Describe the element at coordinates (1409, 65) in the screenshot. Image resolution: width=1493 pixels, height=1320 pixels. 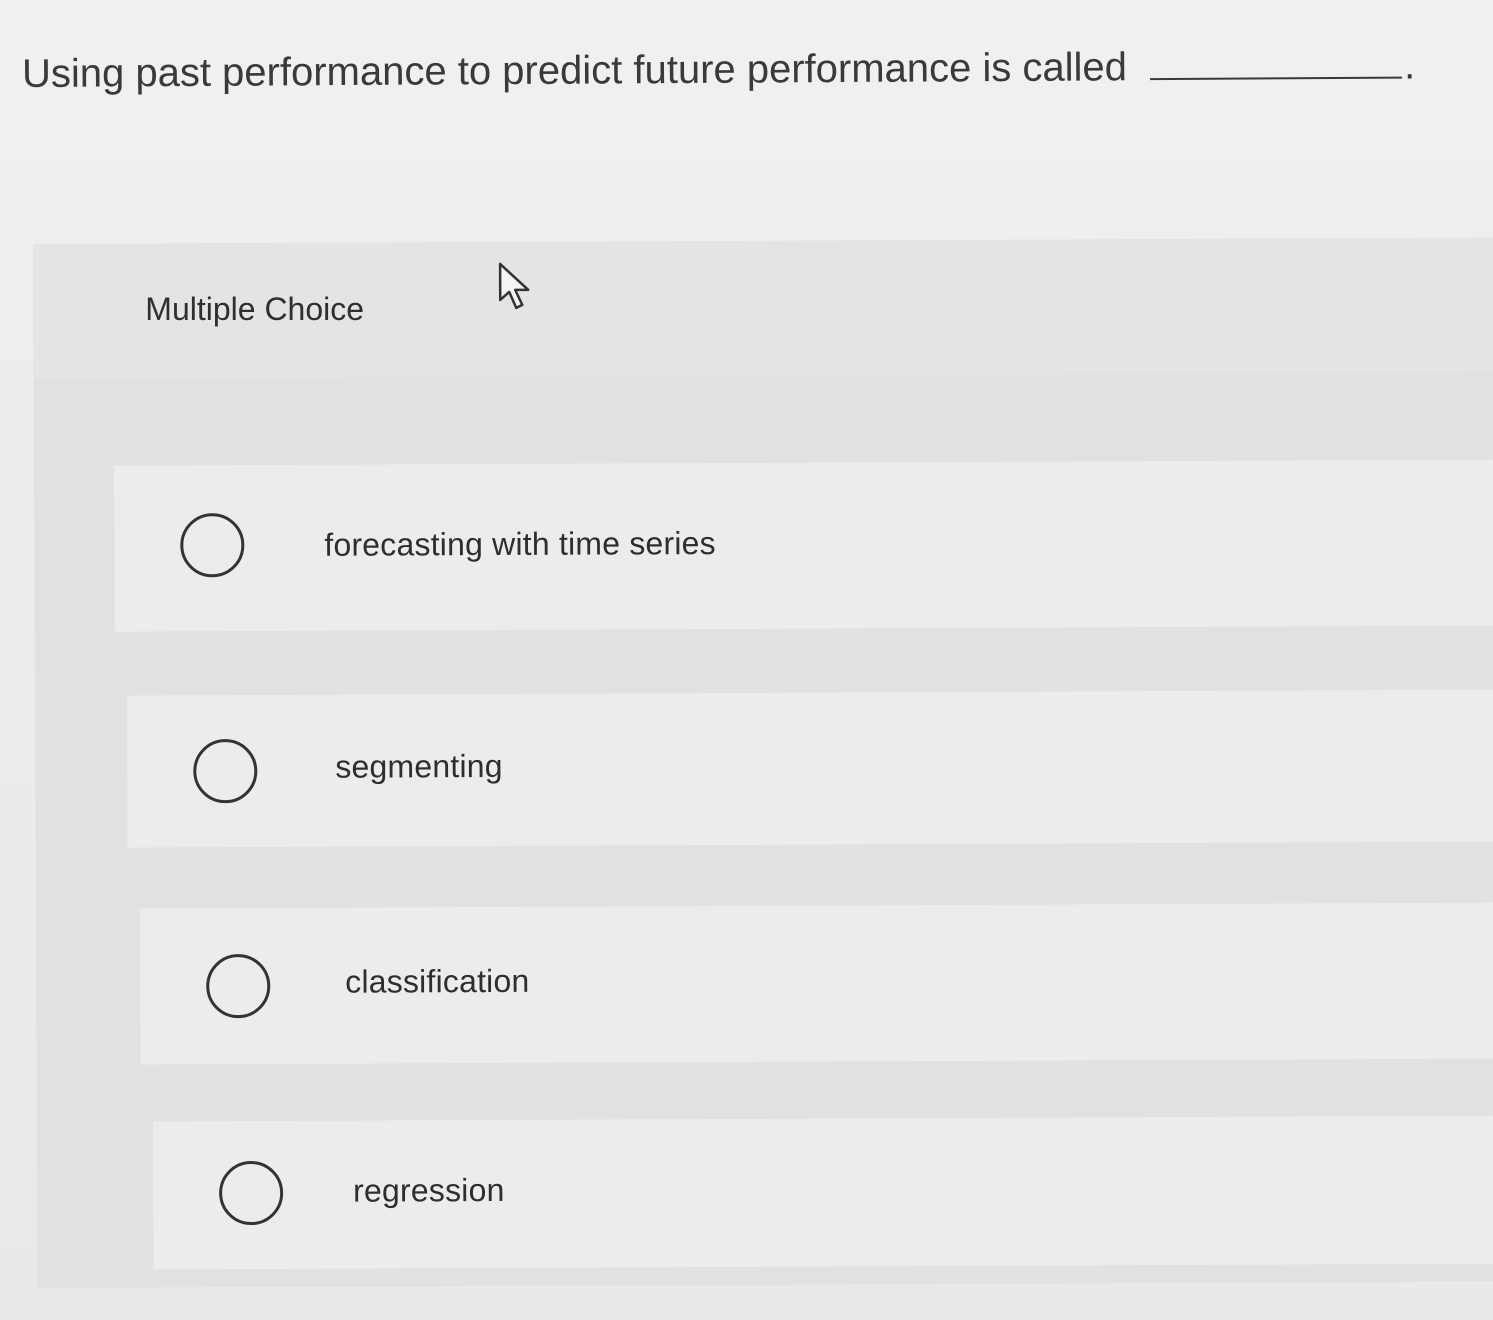
I see `question-period: .` at that location.